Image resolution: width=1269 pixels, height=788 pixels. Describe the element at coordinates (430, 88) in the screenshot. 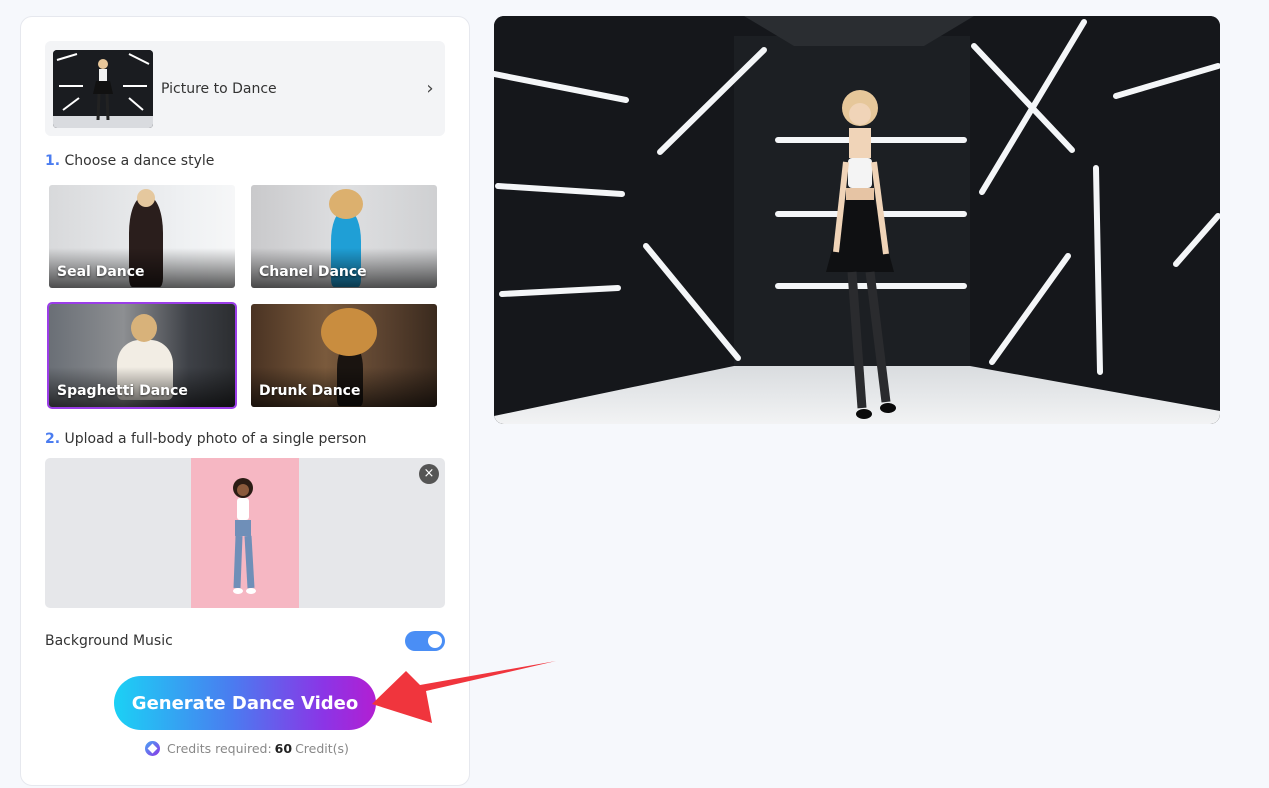

I see `chevron-right-icon: ›` at that location.